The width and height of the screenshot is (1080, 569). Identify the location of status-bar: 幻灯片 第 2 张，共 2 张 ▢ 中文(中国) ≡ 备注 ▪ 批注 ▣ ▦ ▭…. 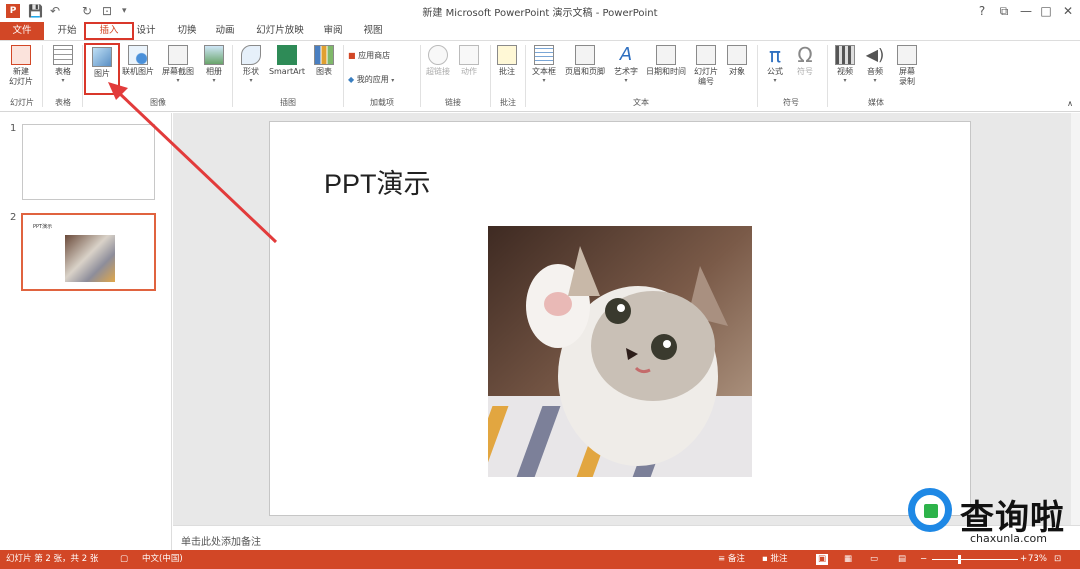
(540, 559).